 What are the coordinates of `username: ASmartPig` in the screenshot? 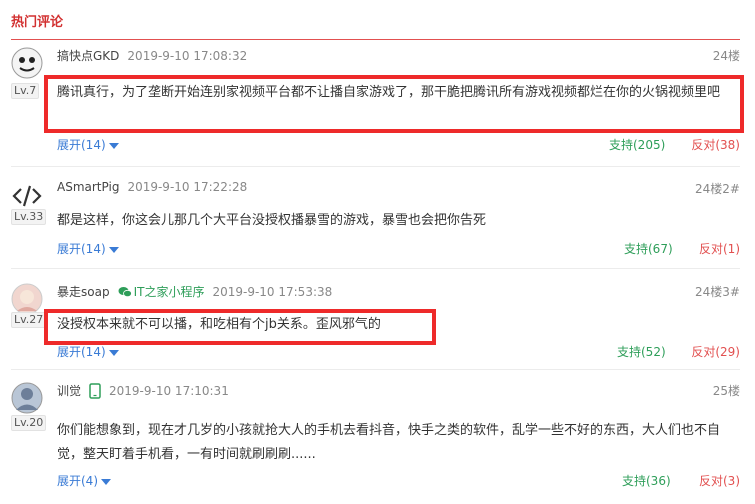 It's located at (88, 187).